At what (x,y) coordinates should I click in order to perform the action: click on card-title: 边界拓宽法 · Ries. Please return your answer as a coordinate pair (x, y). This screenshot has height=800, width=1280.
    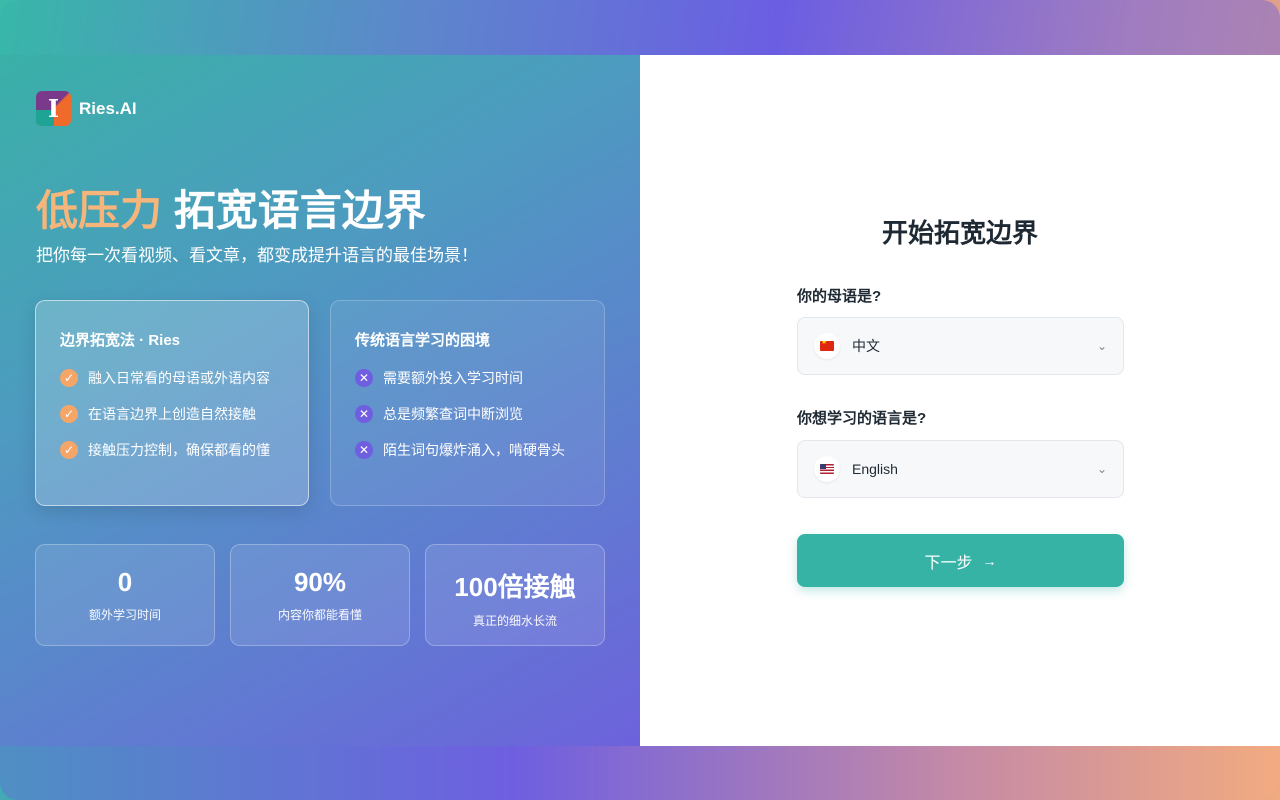
    Looking at the image, I should click on (120, 340).